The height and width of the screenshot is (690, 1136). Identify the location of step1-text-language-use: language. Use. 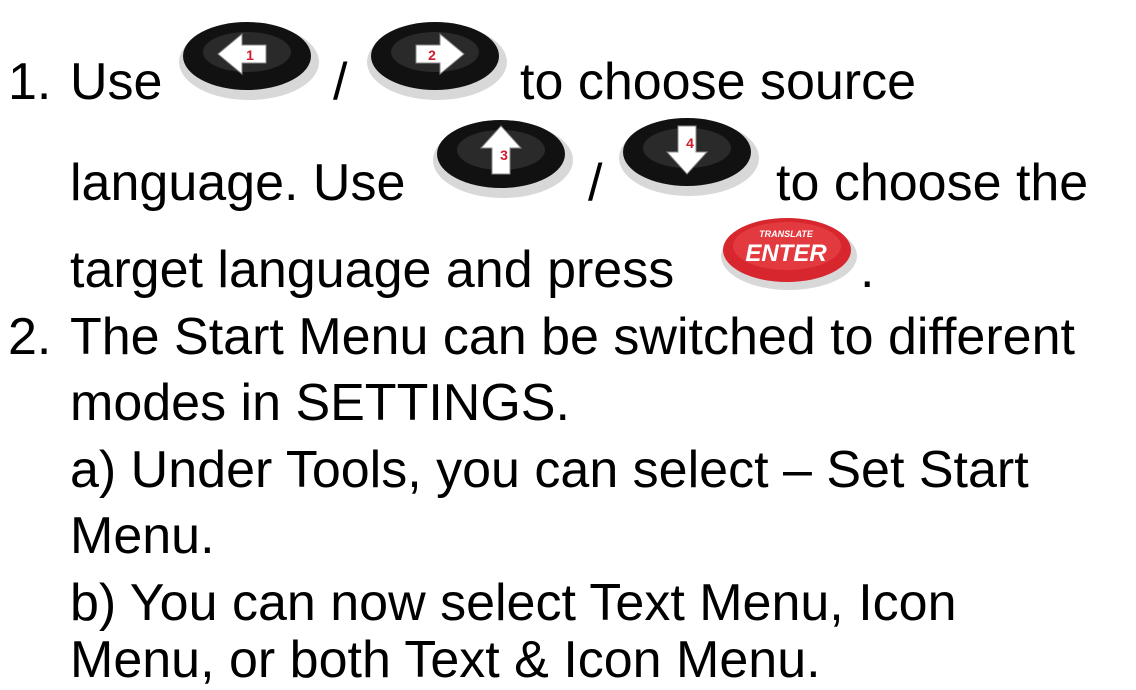
(238, 183).